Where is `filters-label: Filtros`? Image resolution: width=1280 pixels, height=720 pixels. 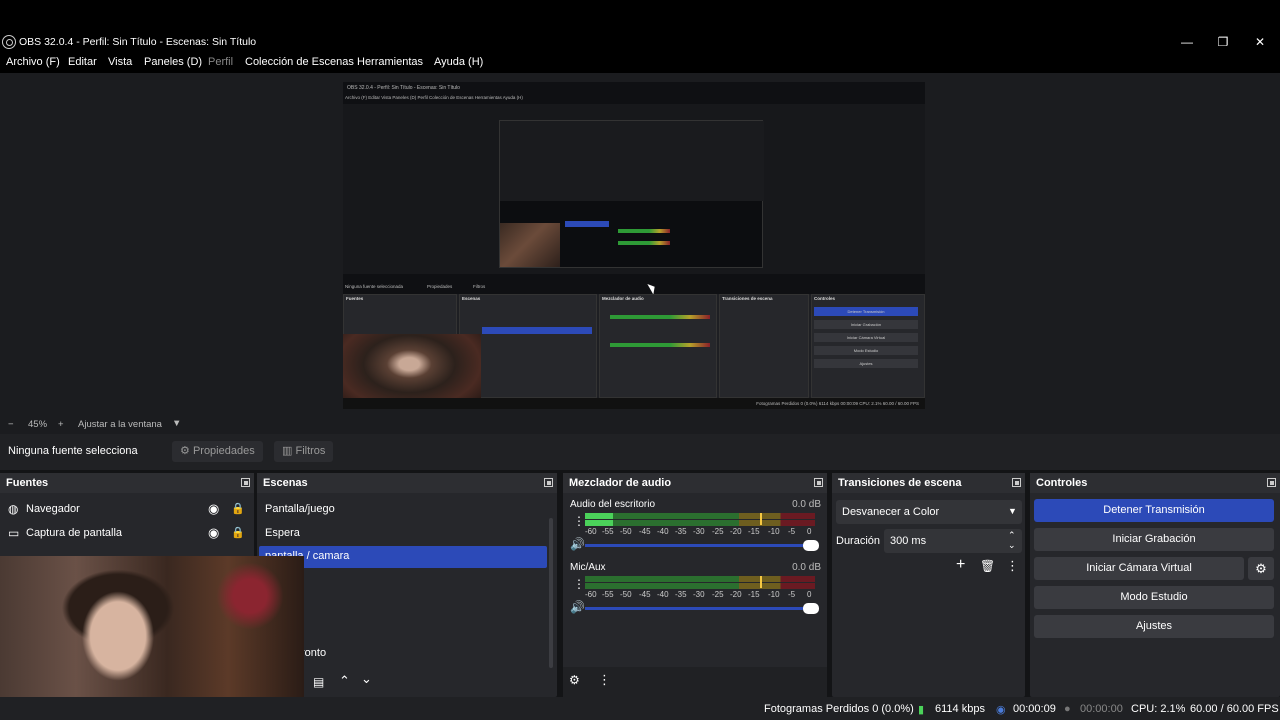 filters-label: Filtros is located at coordinates (310, 451).